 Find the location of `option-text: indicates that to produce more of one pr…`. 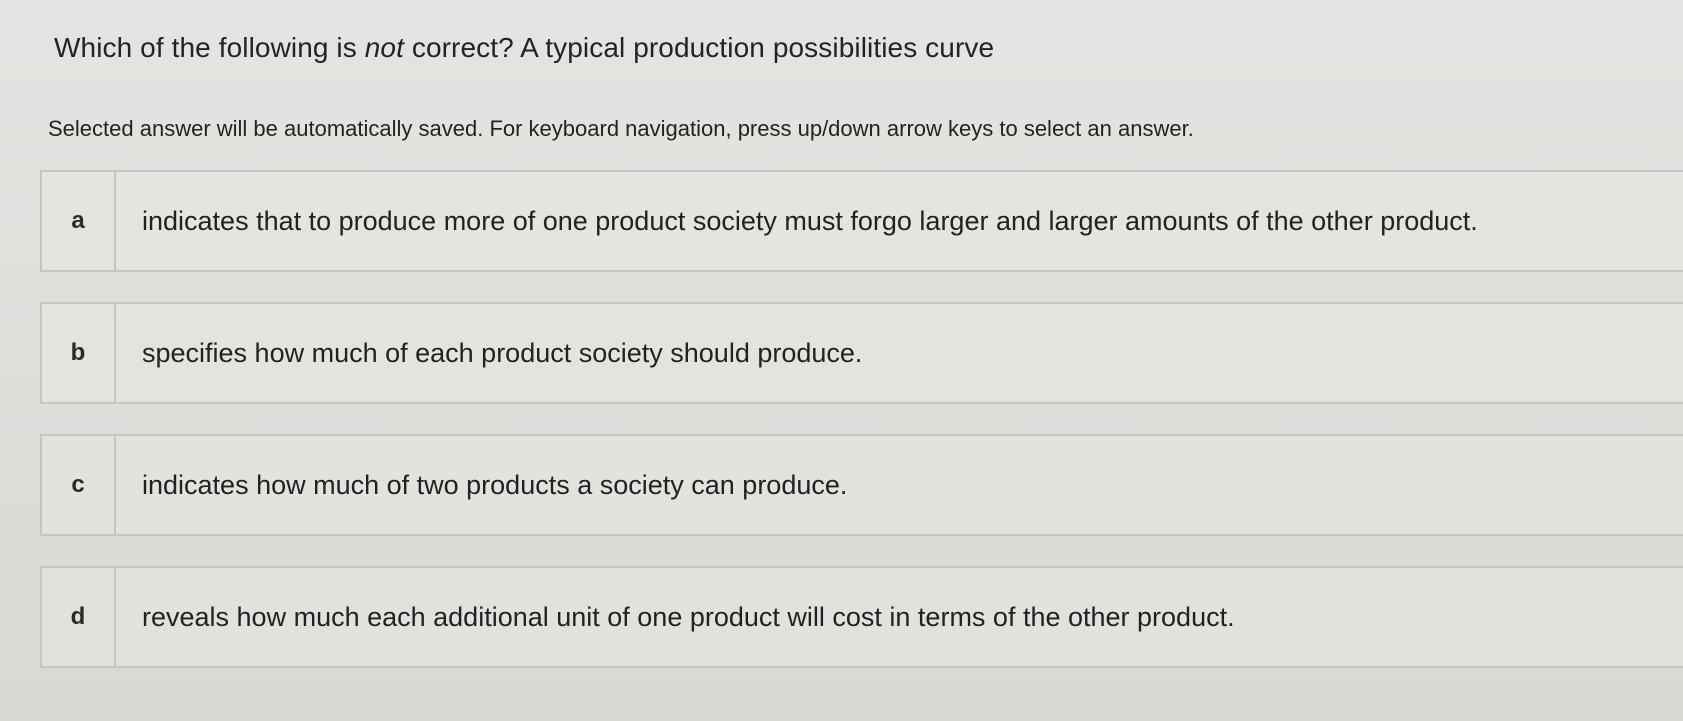

option-text: indicates that to produce more of one pr… is located at coordinates (810, 220).